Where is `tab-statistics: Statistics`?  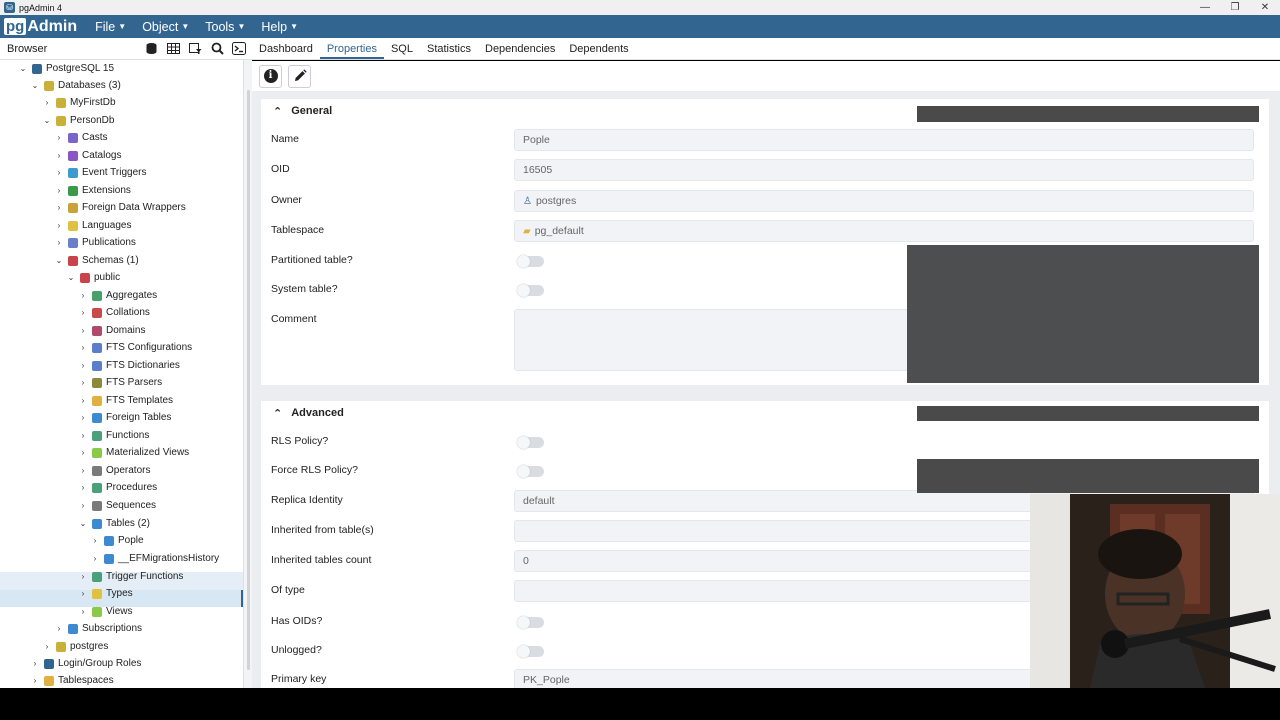 tab-statistics: Statistics is located at coordinates (449, 51).